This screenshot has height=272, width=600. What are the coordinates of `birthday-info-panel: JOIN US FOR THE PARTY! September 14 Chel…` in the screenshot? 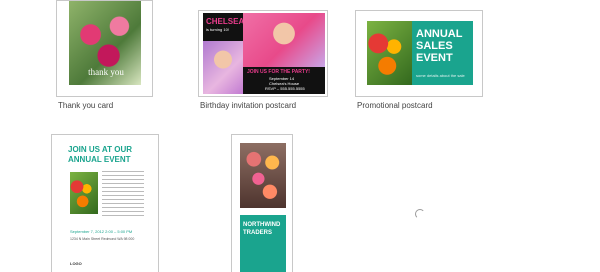 It's located at (284, 80).